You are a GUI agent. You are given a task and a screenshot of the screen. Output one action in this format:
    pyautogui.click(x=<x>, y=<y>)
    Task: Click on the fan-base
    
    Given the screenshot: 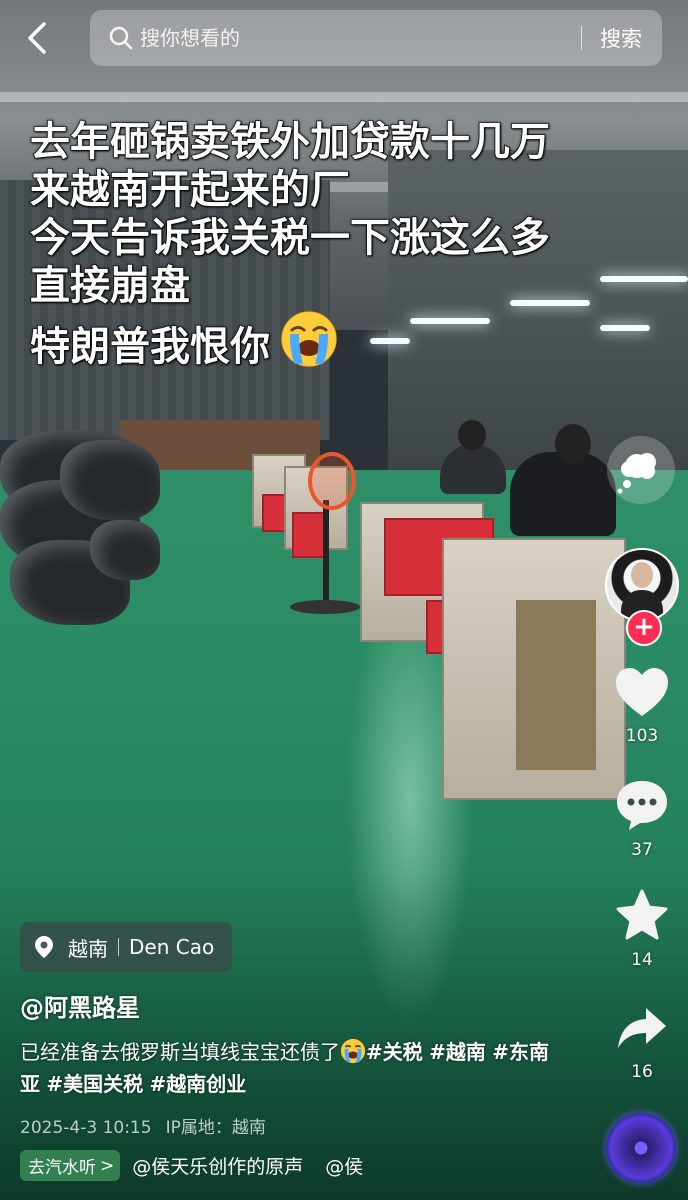 What is the action you would take?
    pyautogui.click(x=325, y=607)
    